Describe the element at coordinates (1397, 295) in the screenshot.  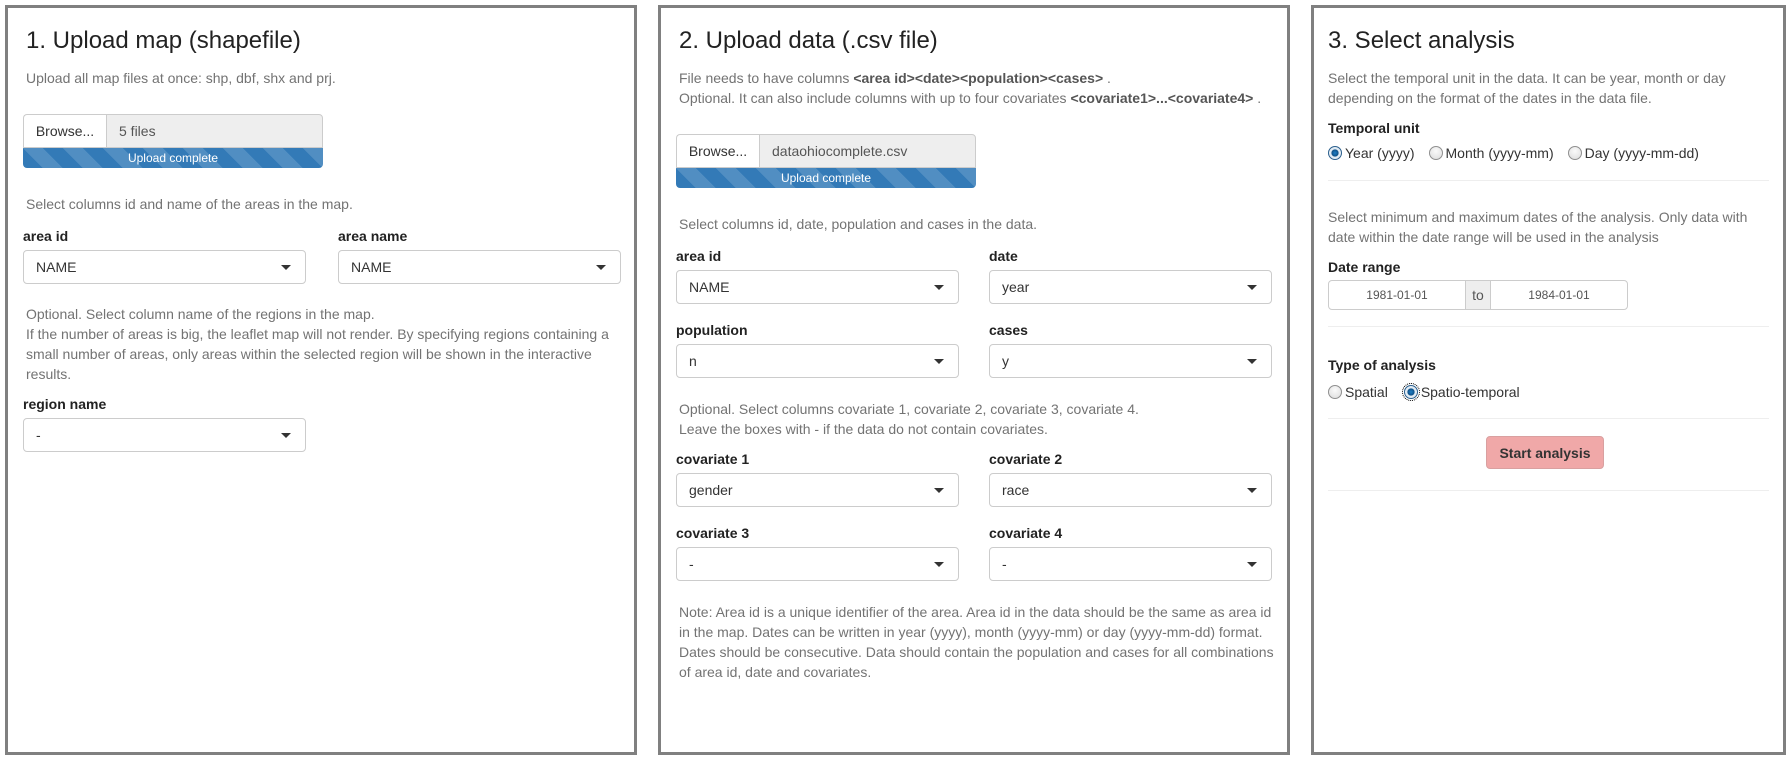
I see `date-start-input: 1981-01-01` at that location.